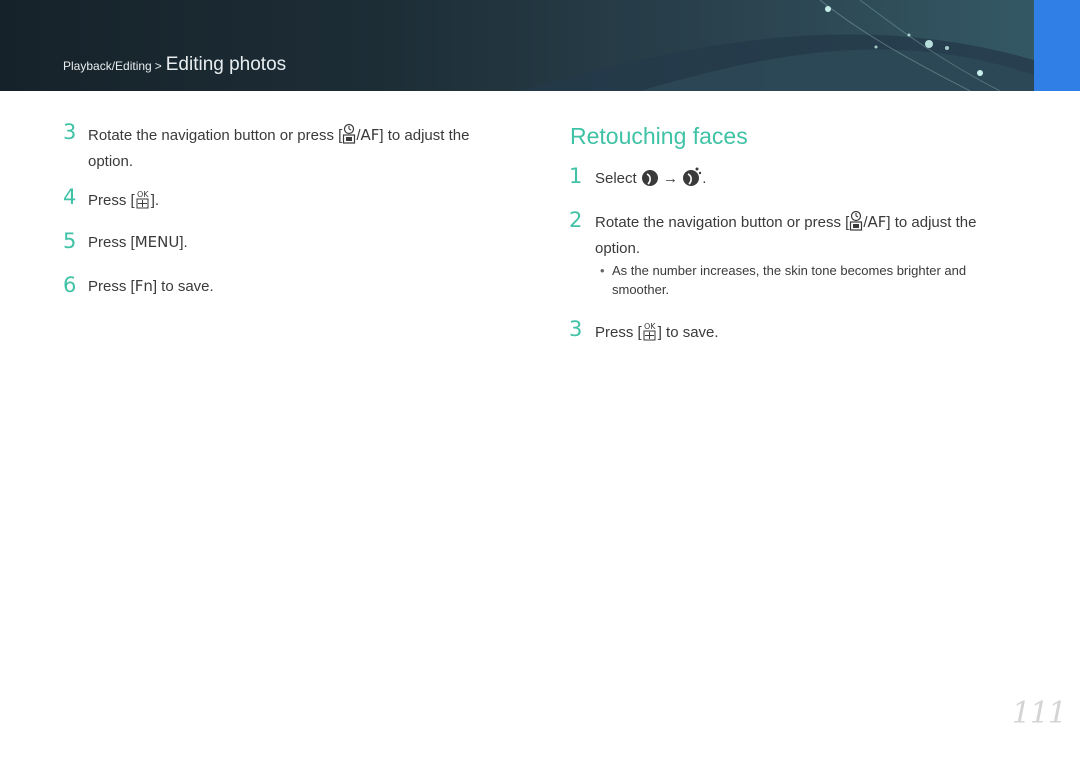 The width and height of the screenshot is (1080, 765). I want to click on menu-key: MENU, so click(157, 242).